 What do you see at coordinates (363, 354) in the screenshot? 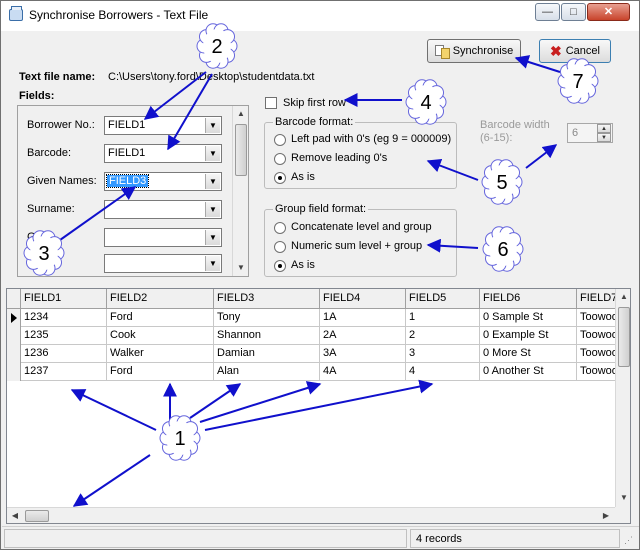
I see `table-cell: 3A` at bounding box center [363, 354].